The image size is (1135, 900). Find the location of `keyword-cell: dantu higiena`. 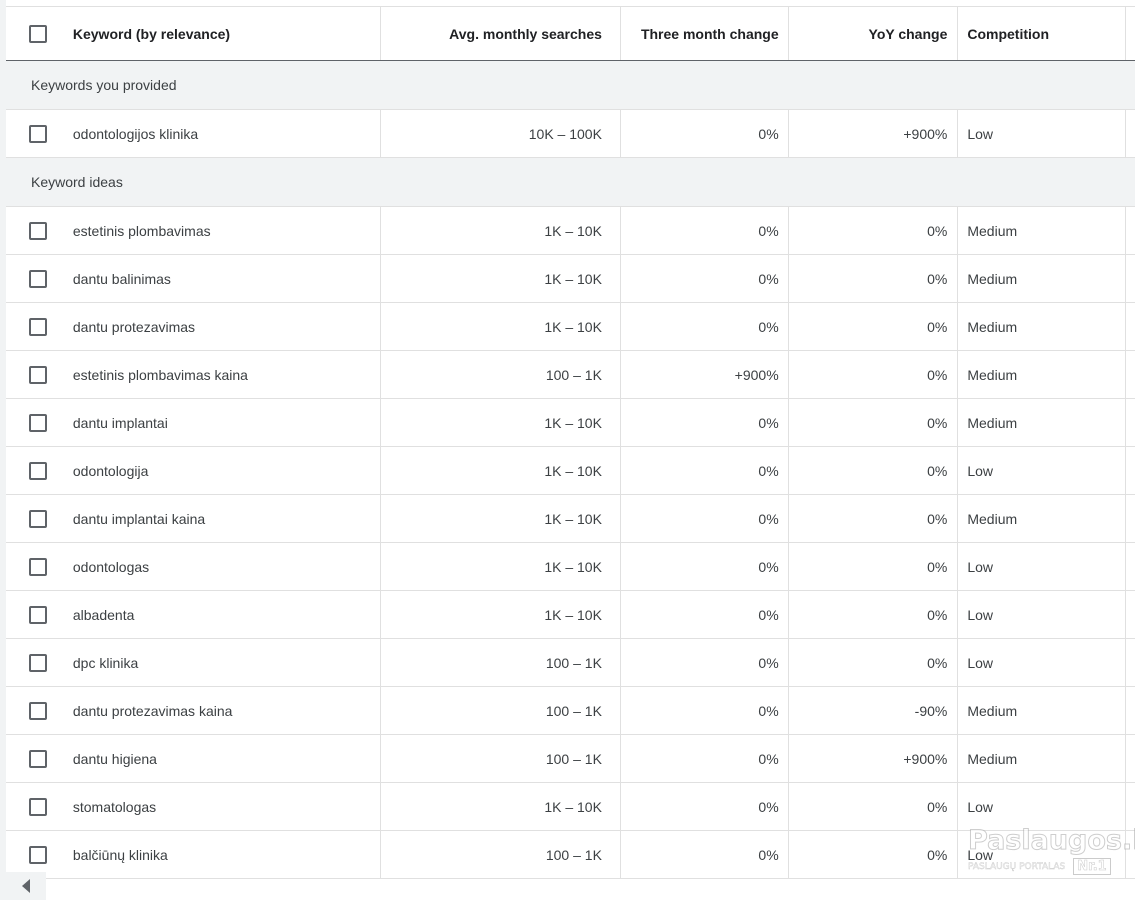

keyword-cell: dantu higiena is located at coordinates (227, 758).